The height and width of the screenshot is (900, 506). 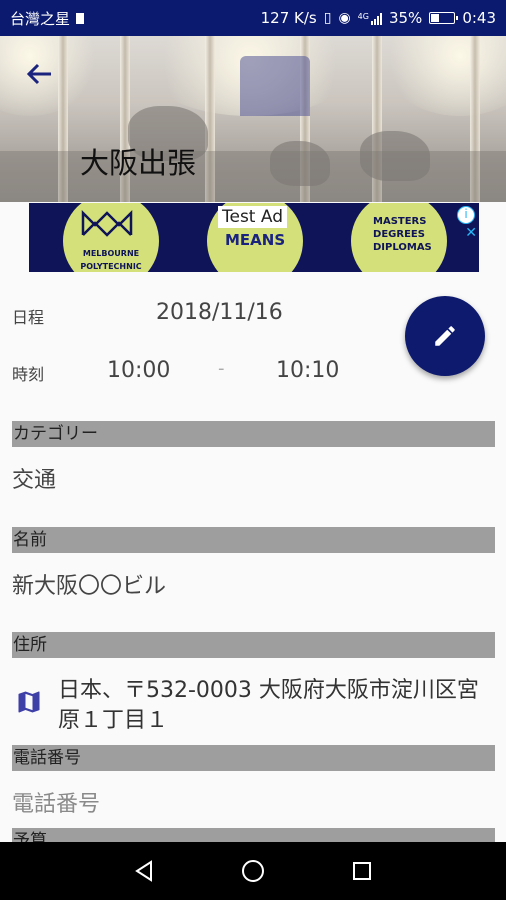 I want to click on end-time: 10:10, so click(x=307, y=370).